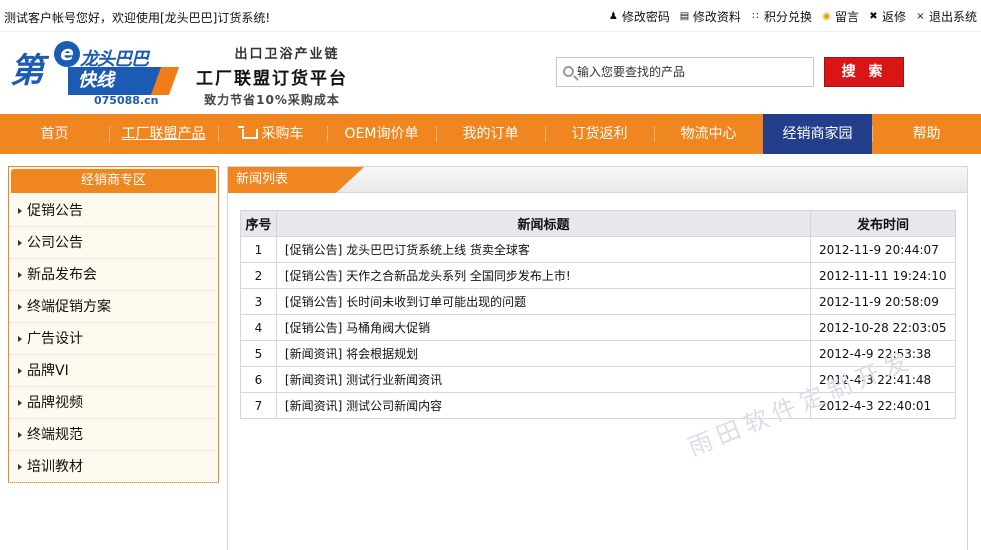 The height and width of the screenshot is (550, 981). I want to click on account-links: ♟ 修改密码 ▤ 修改资料 ∷ 积分兑换 ◉ 留言 ✖ 返修 × 退出系统, so click(792, 16).